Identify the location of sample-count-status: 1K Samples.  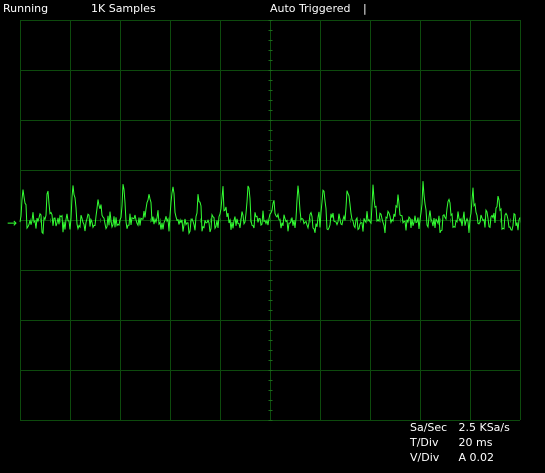
(123, 8).